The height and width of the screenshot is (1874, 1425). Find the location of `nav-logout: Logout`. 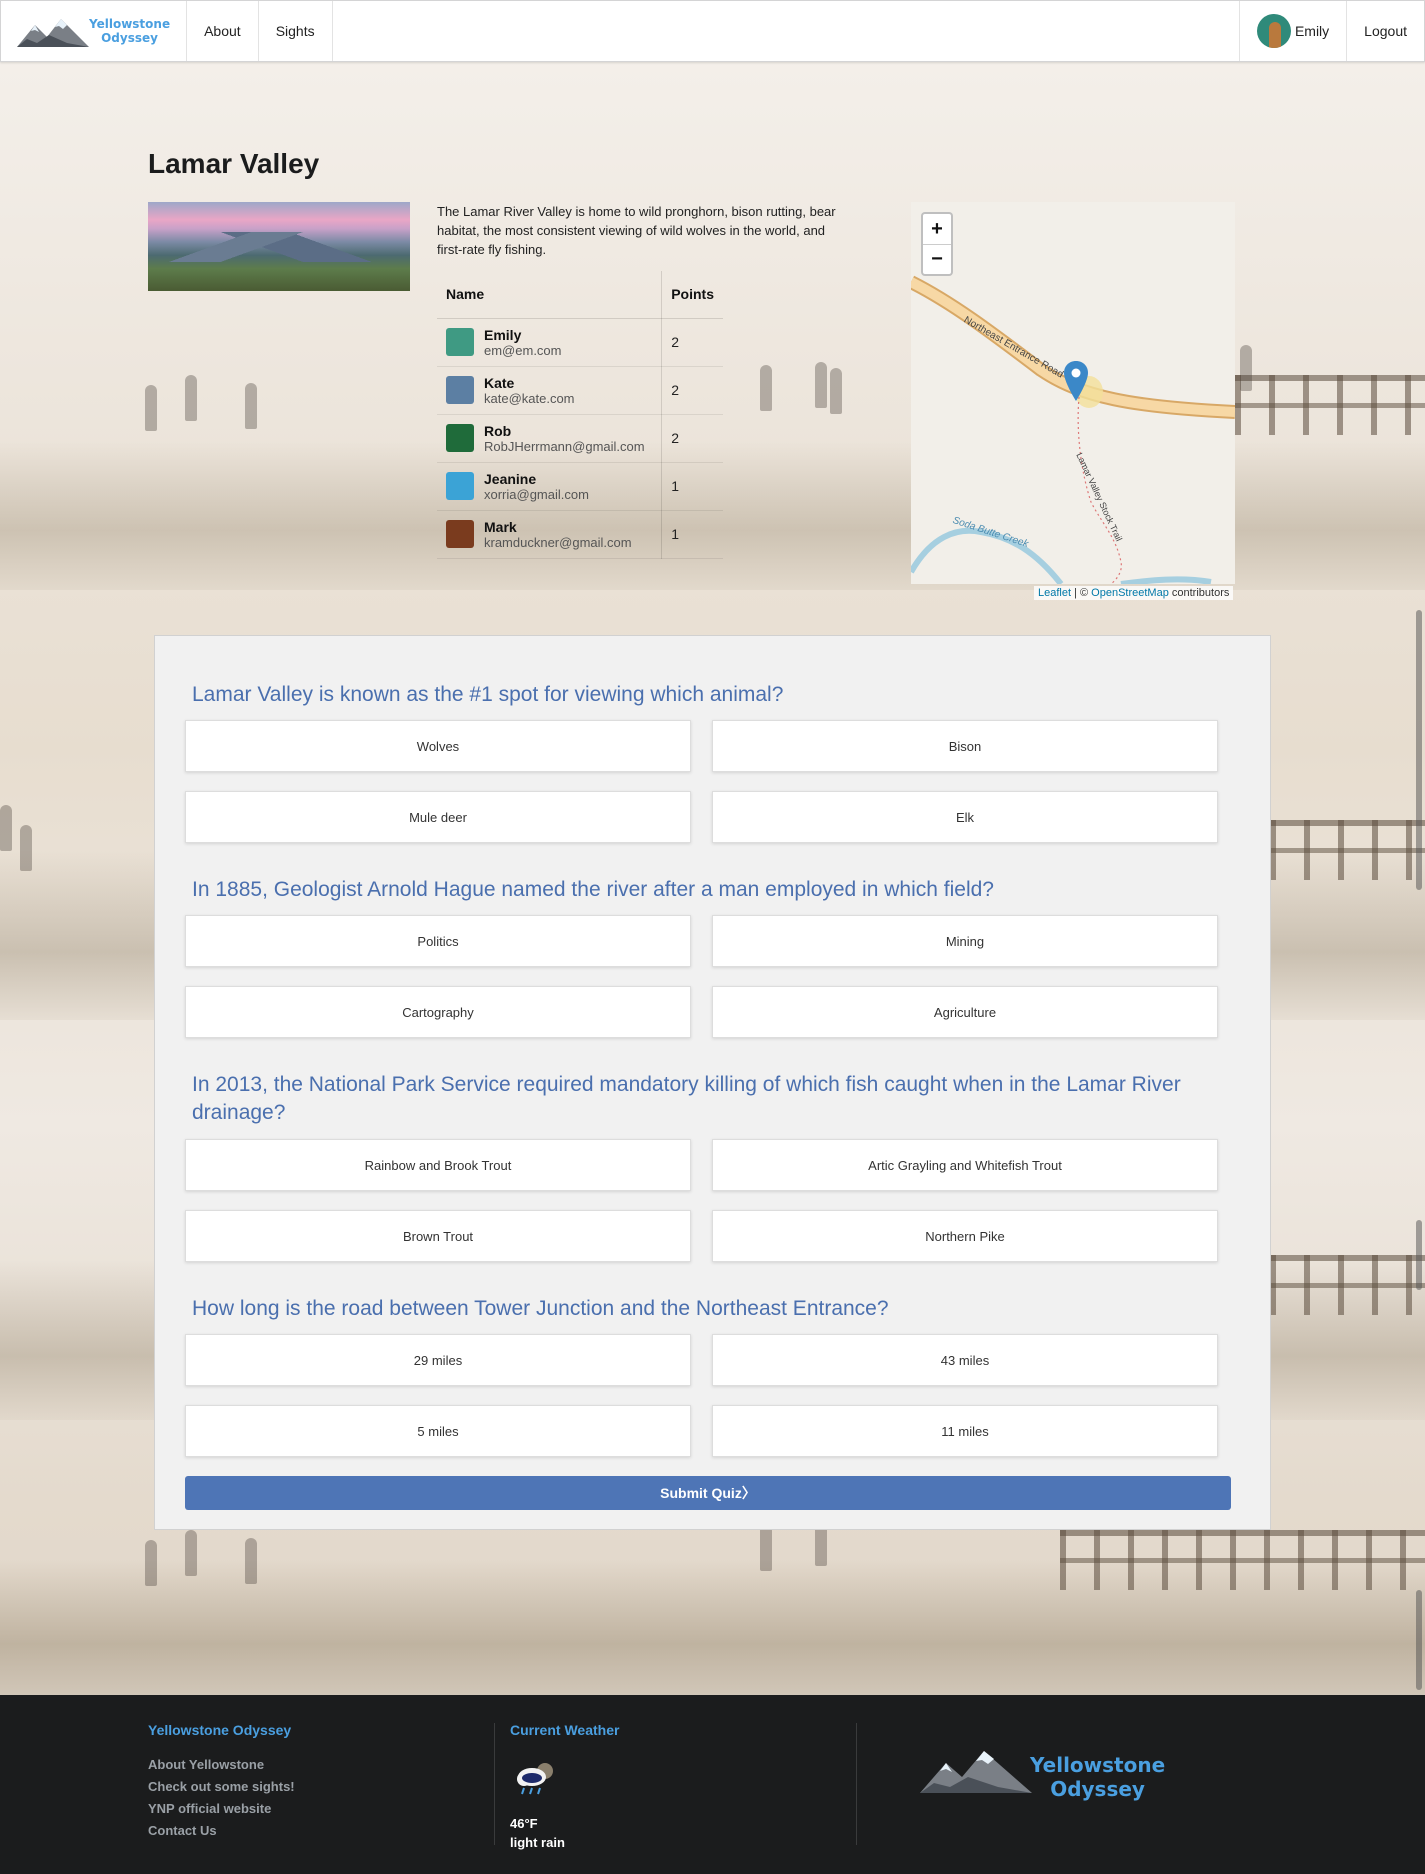

nav-logout: Logout is located at coordinates (1385, 31).